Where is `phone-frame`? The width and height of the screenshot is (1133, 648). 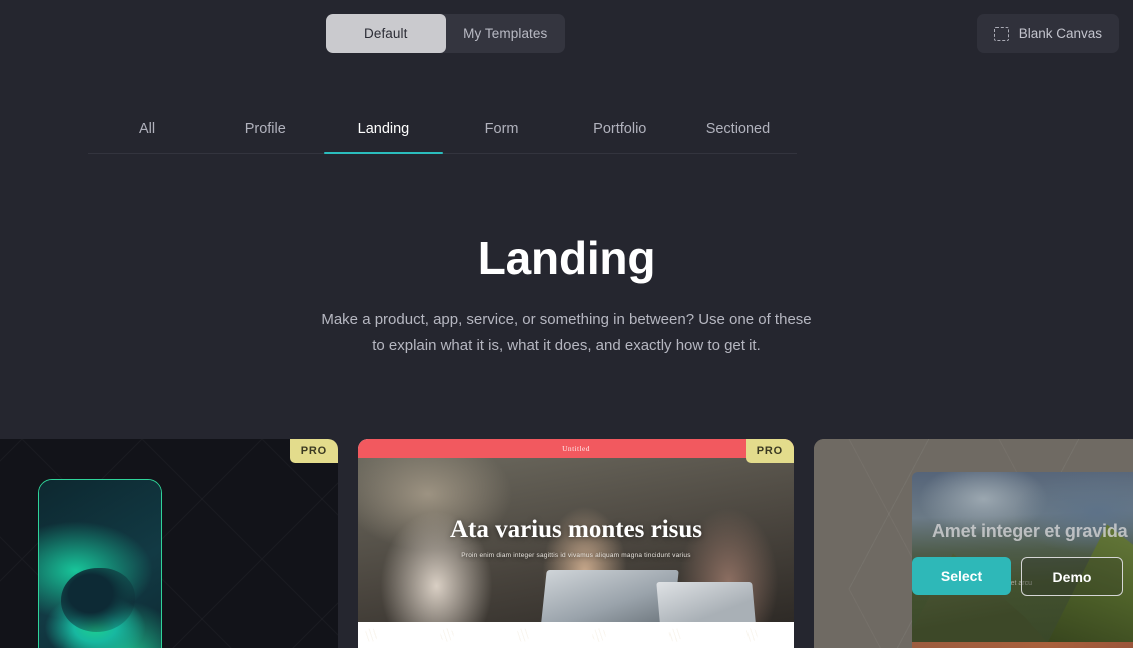 phone-frame is located at coordinates (100, 563).